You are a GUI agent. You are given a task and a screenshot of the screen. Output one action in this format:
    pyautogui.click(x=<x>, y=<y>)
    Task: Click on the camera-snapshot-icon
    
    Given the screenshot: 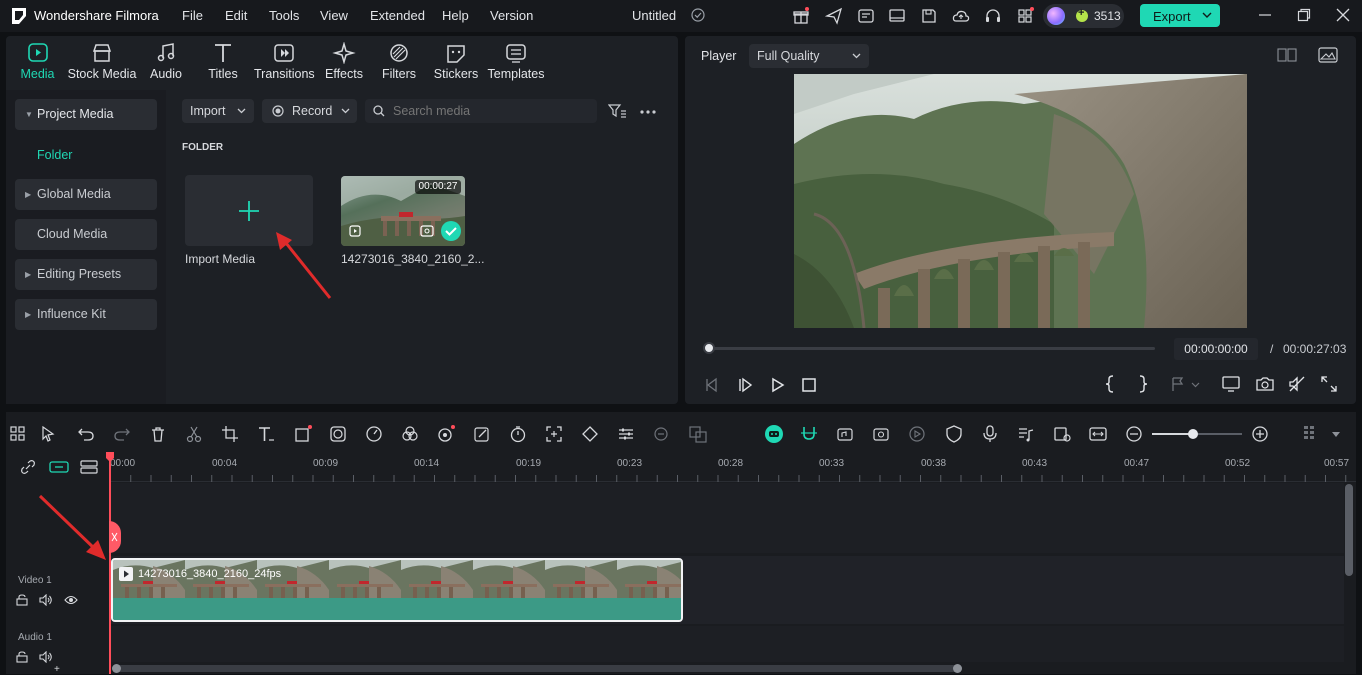 What is the action you would take?
    pyautogui.click(x=1265, y=384)
    